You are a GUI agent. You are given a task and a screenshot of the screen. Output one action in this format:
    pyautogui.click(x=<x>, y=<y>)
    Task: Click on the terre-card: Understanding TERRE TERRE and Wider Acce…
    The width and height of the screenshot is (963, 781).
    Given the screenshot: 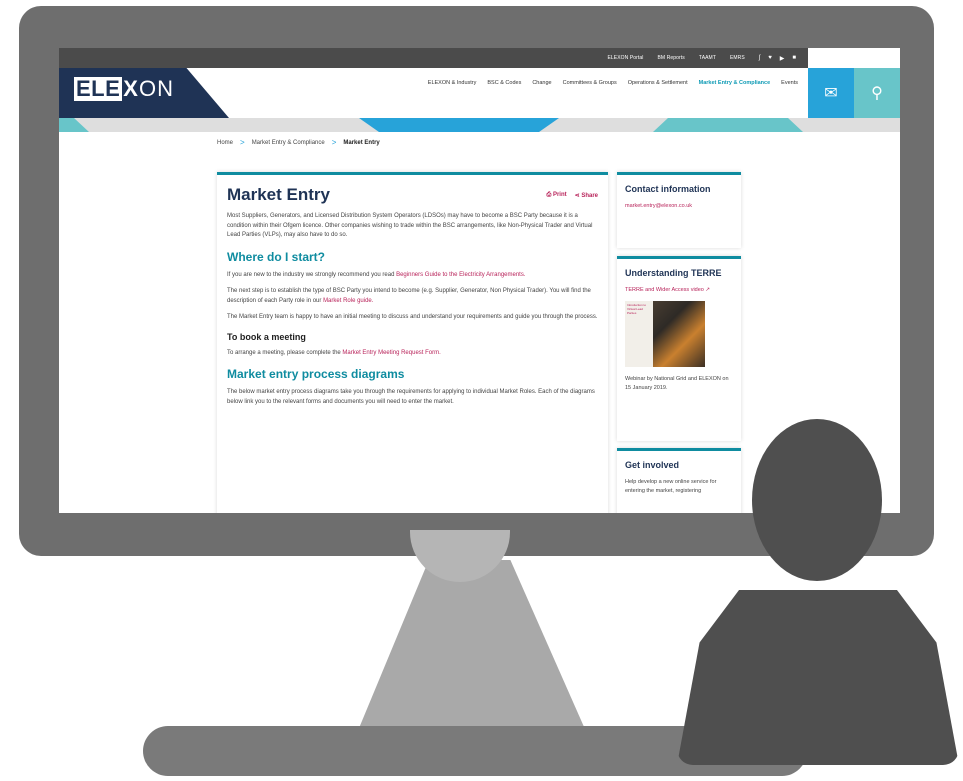 What is the action you would take?
    pyautogui.click(x=679, y=348)
    